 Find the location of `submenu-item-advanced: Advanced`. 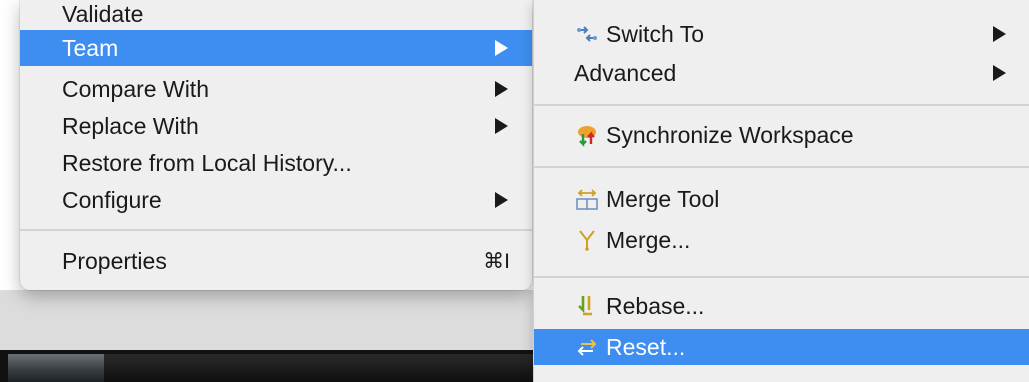

submenu-item-advanced: Advanced is located at coordinates (781, 73).